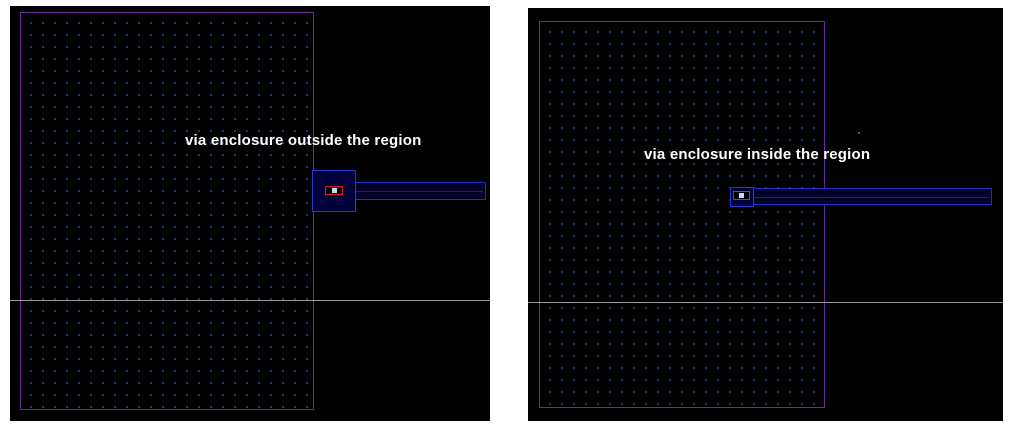 The width and height of the screenshot is (1013, 429). What do you see at coordinates (757, 154) in the screenshot?
I see `panel-caption: via enclosure inside the region` at bounding box center [757, 154].